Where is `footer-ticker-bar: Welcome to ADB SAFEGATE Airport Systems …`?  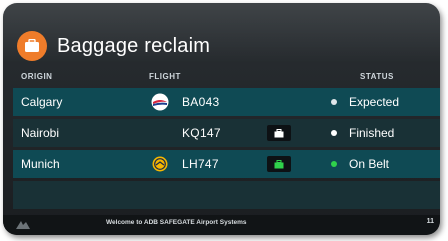 footer-ticker-bar: Welcome to ADB SAFEGATE Airport Systems … is located at coordinates (221, 225).